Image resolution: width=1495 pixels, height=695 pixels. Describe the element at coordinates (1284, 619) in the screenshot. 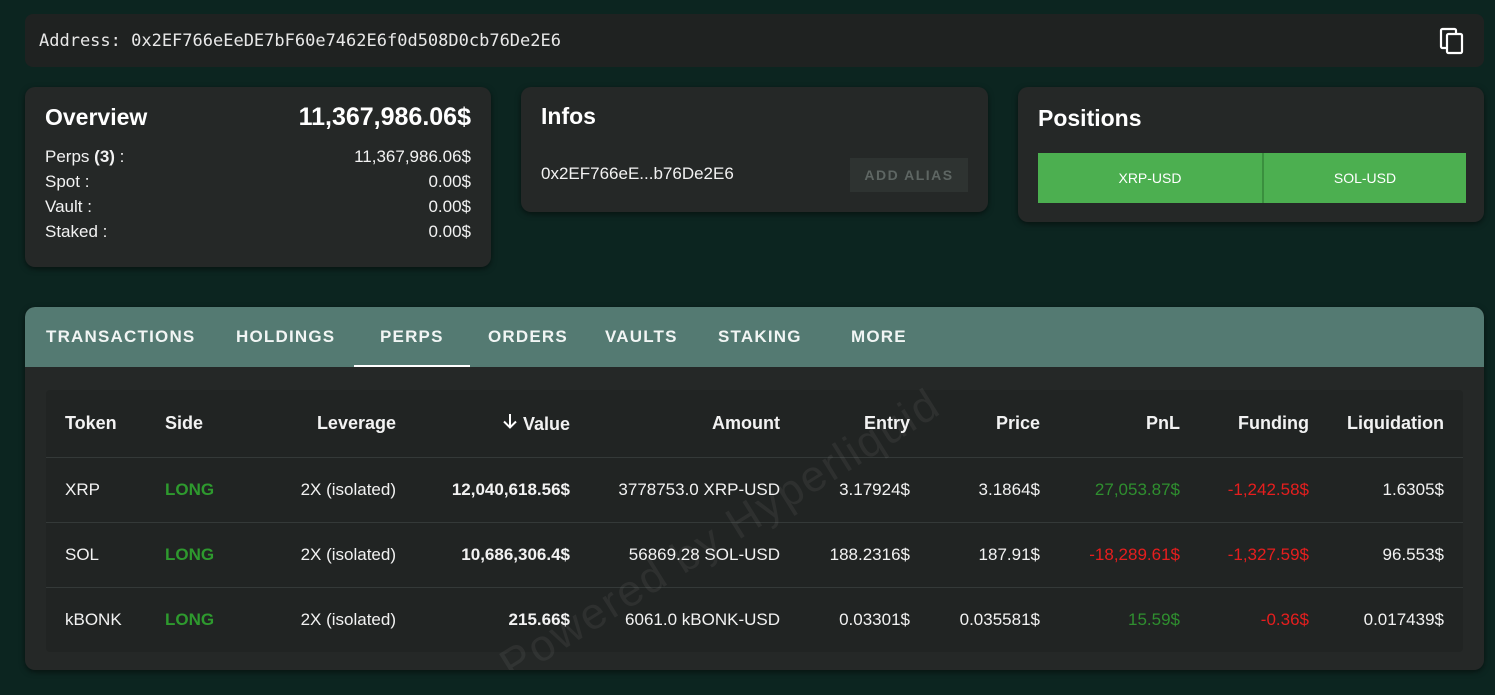

I see `cell-funding: -0.36$` at that location.